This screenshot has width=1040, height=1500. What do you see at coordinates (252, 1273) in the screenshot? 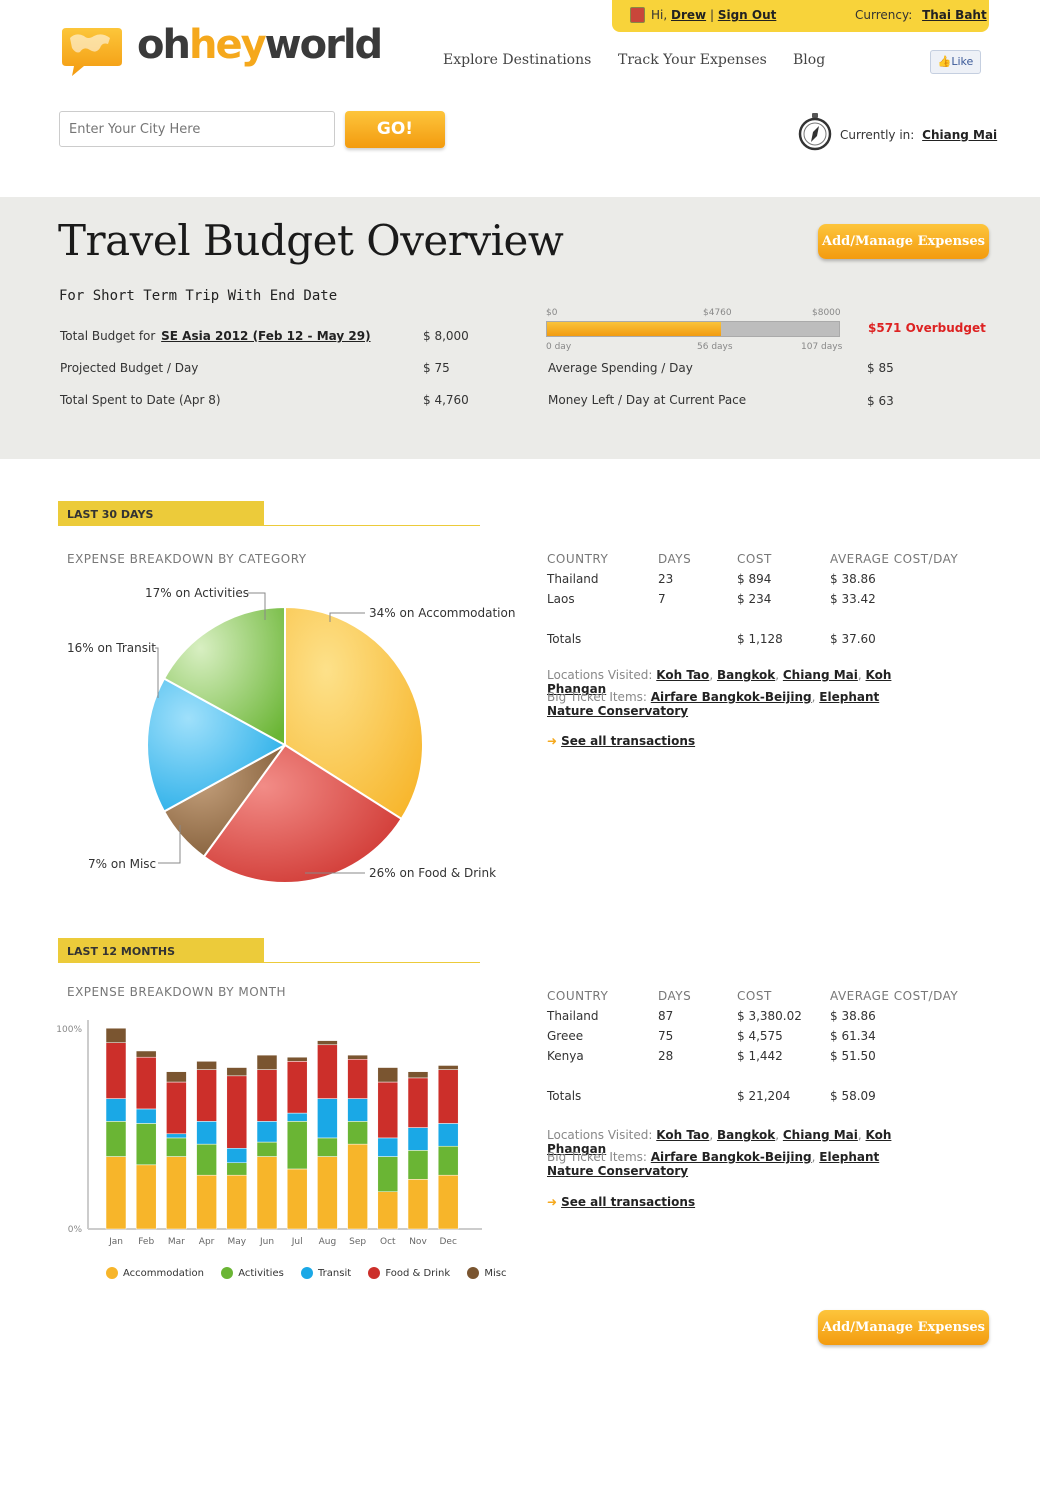
I see `legend-item: Activities` at bounding box center [252, 1273].